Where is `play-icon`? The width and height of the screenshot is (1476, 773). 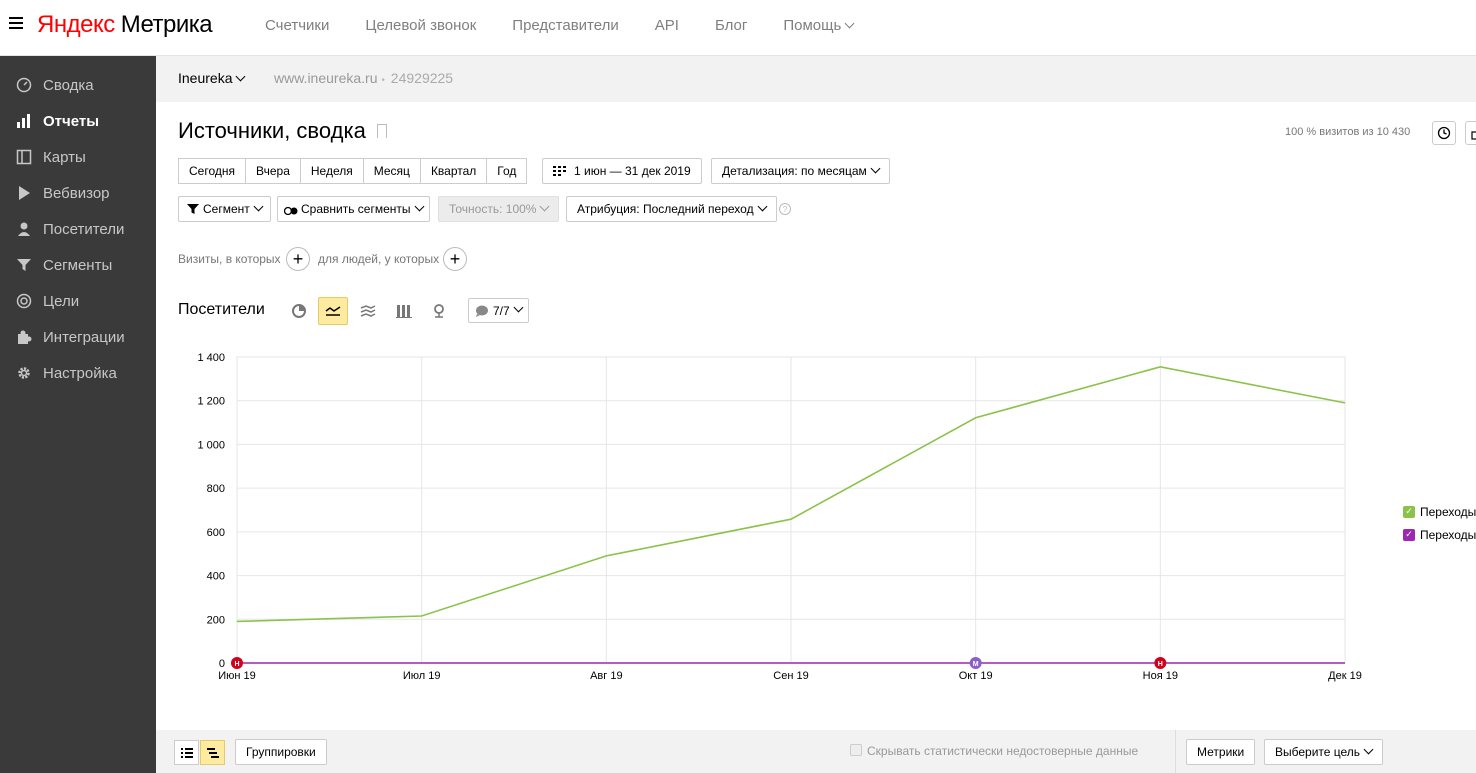 play-icon is located at coordinates (24, 193).